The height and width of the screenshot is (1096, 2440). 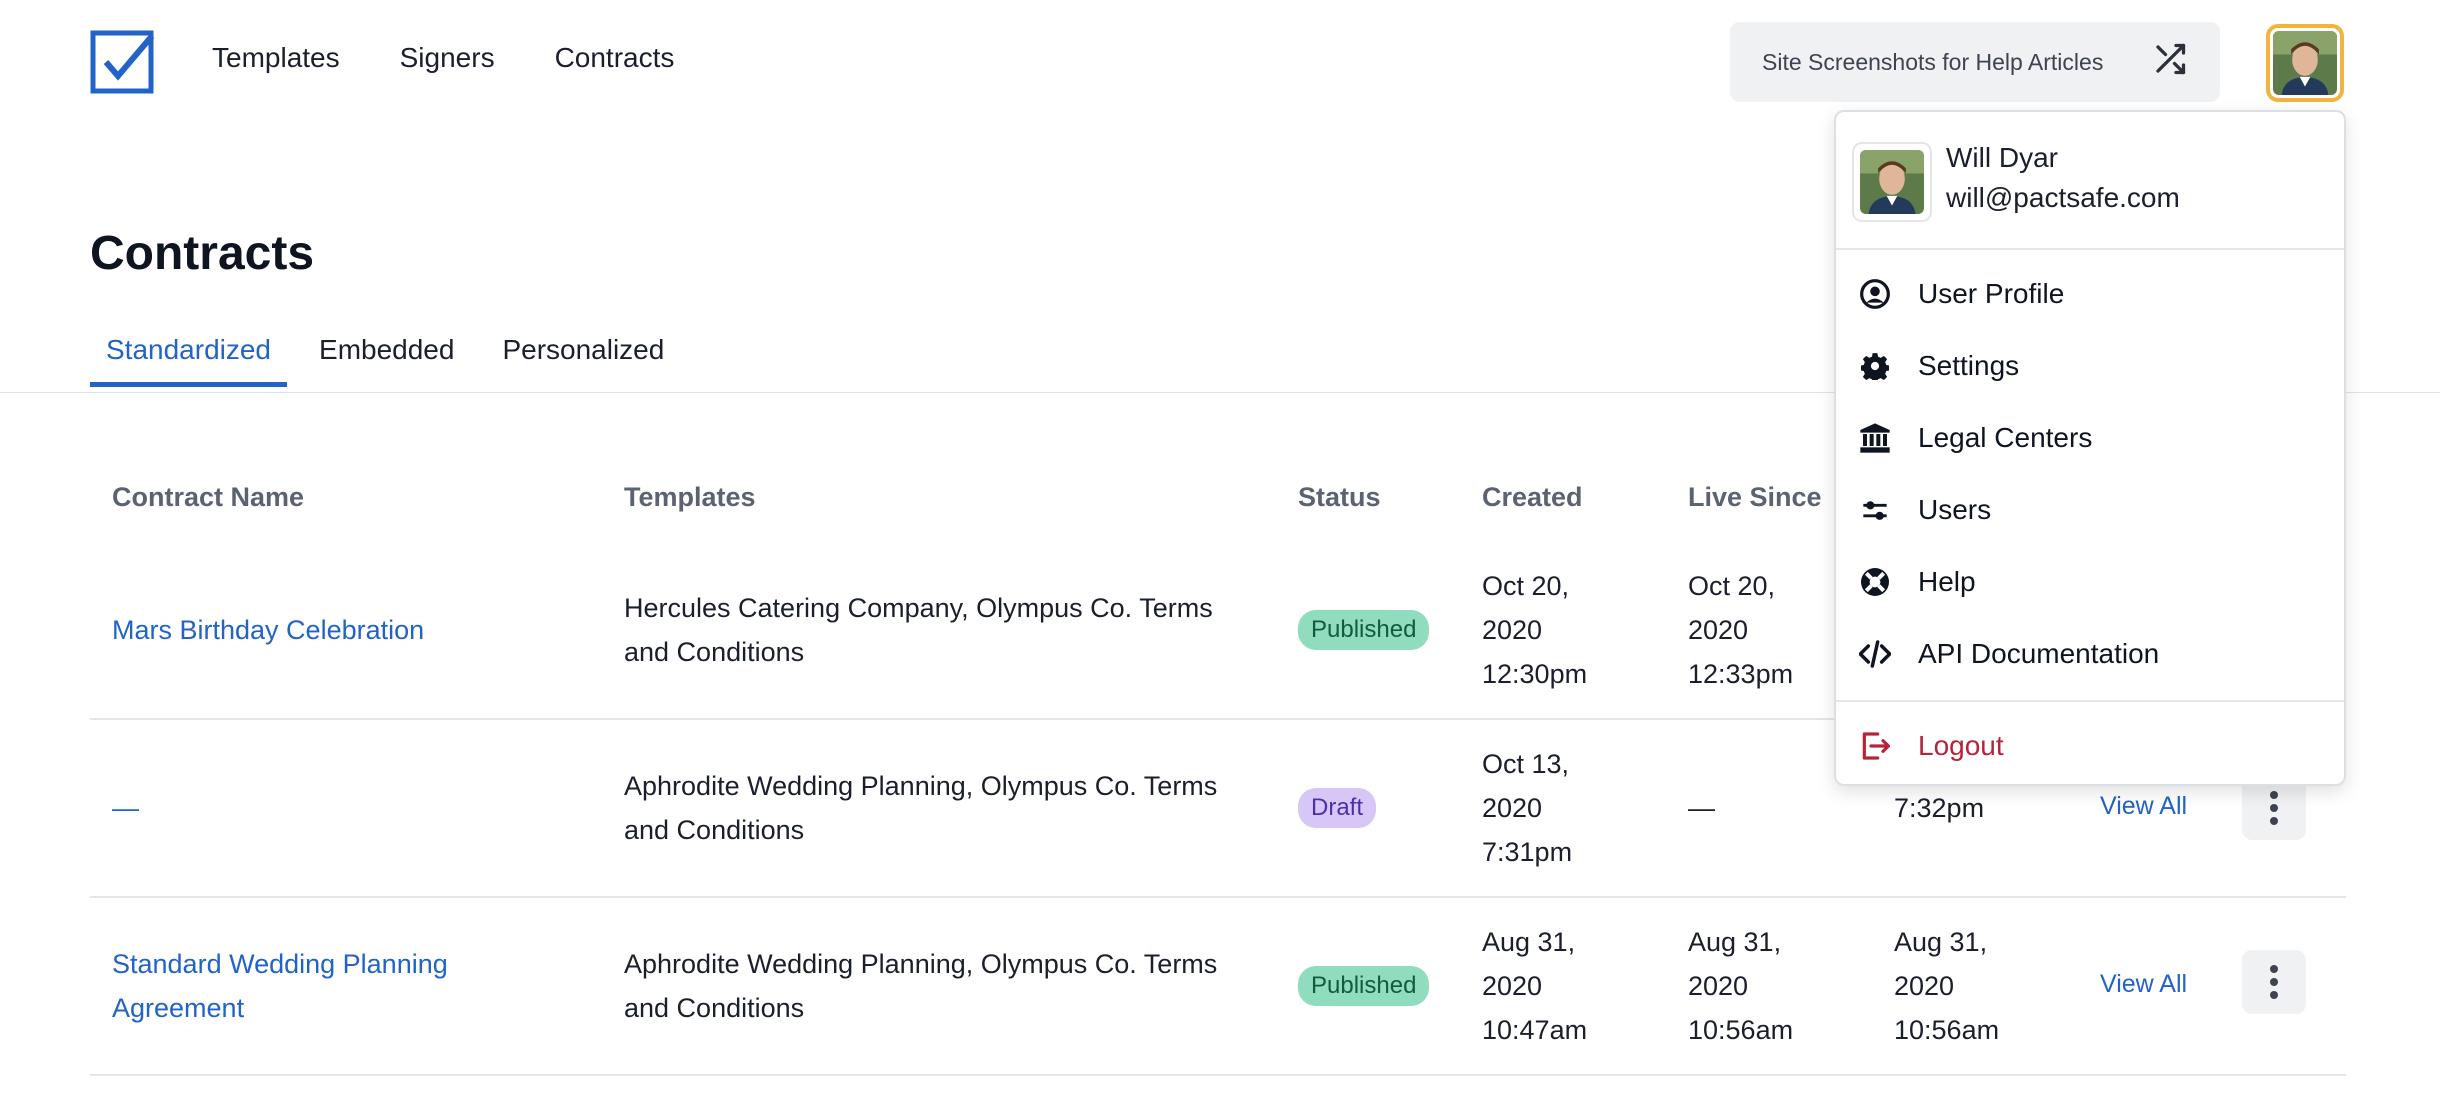 I want to click on updated-time: 10:56am, so click(x=1947, y=1030).